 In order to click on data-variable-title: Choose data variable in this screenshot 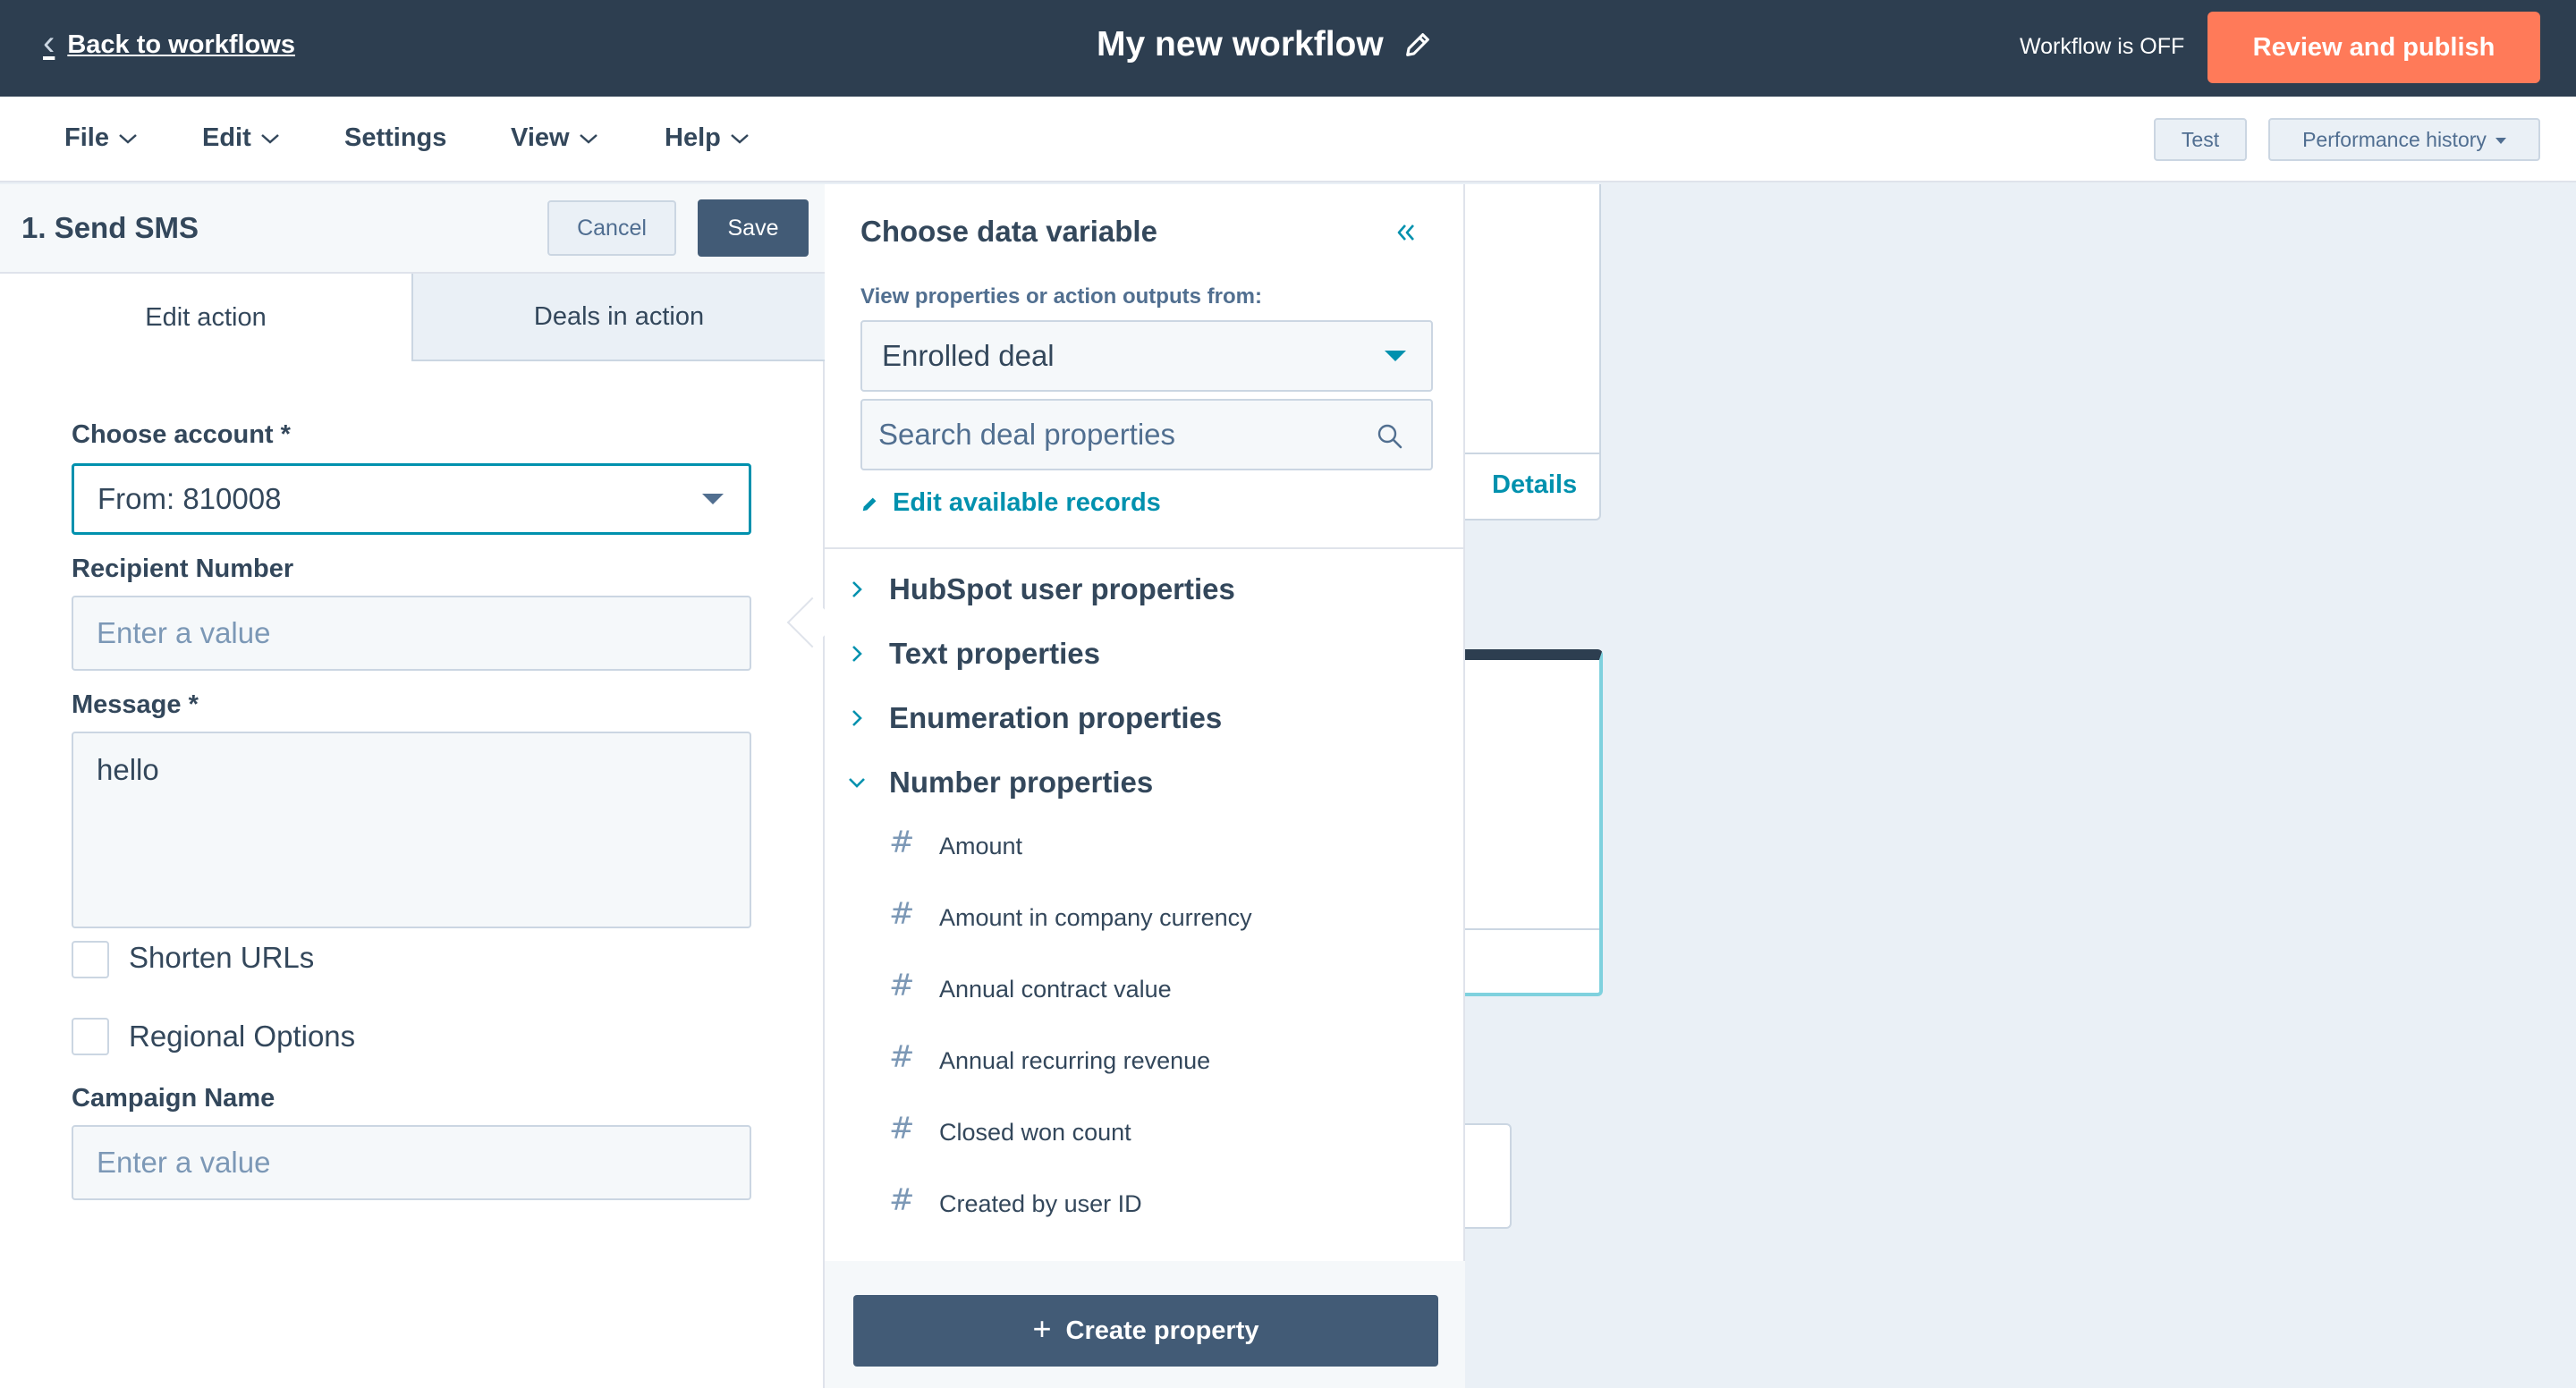, I will do `click(1008, 232)`.